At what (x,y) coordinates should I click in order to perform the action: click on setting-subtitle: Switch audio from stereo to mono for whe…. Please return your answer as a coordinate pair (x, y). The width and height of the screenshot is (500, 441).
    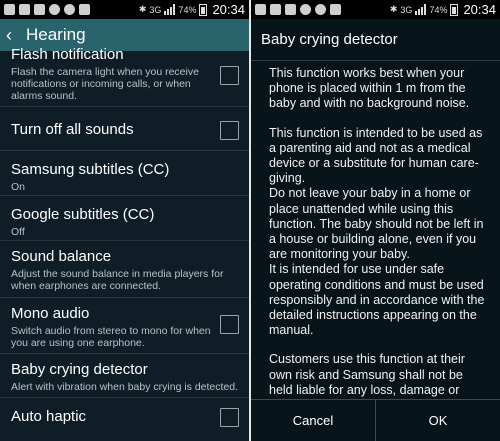
    Looking at the image, I should click on (111, 337).